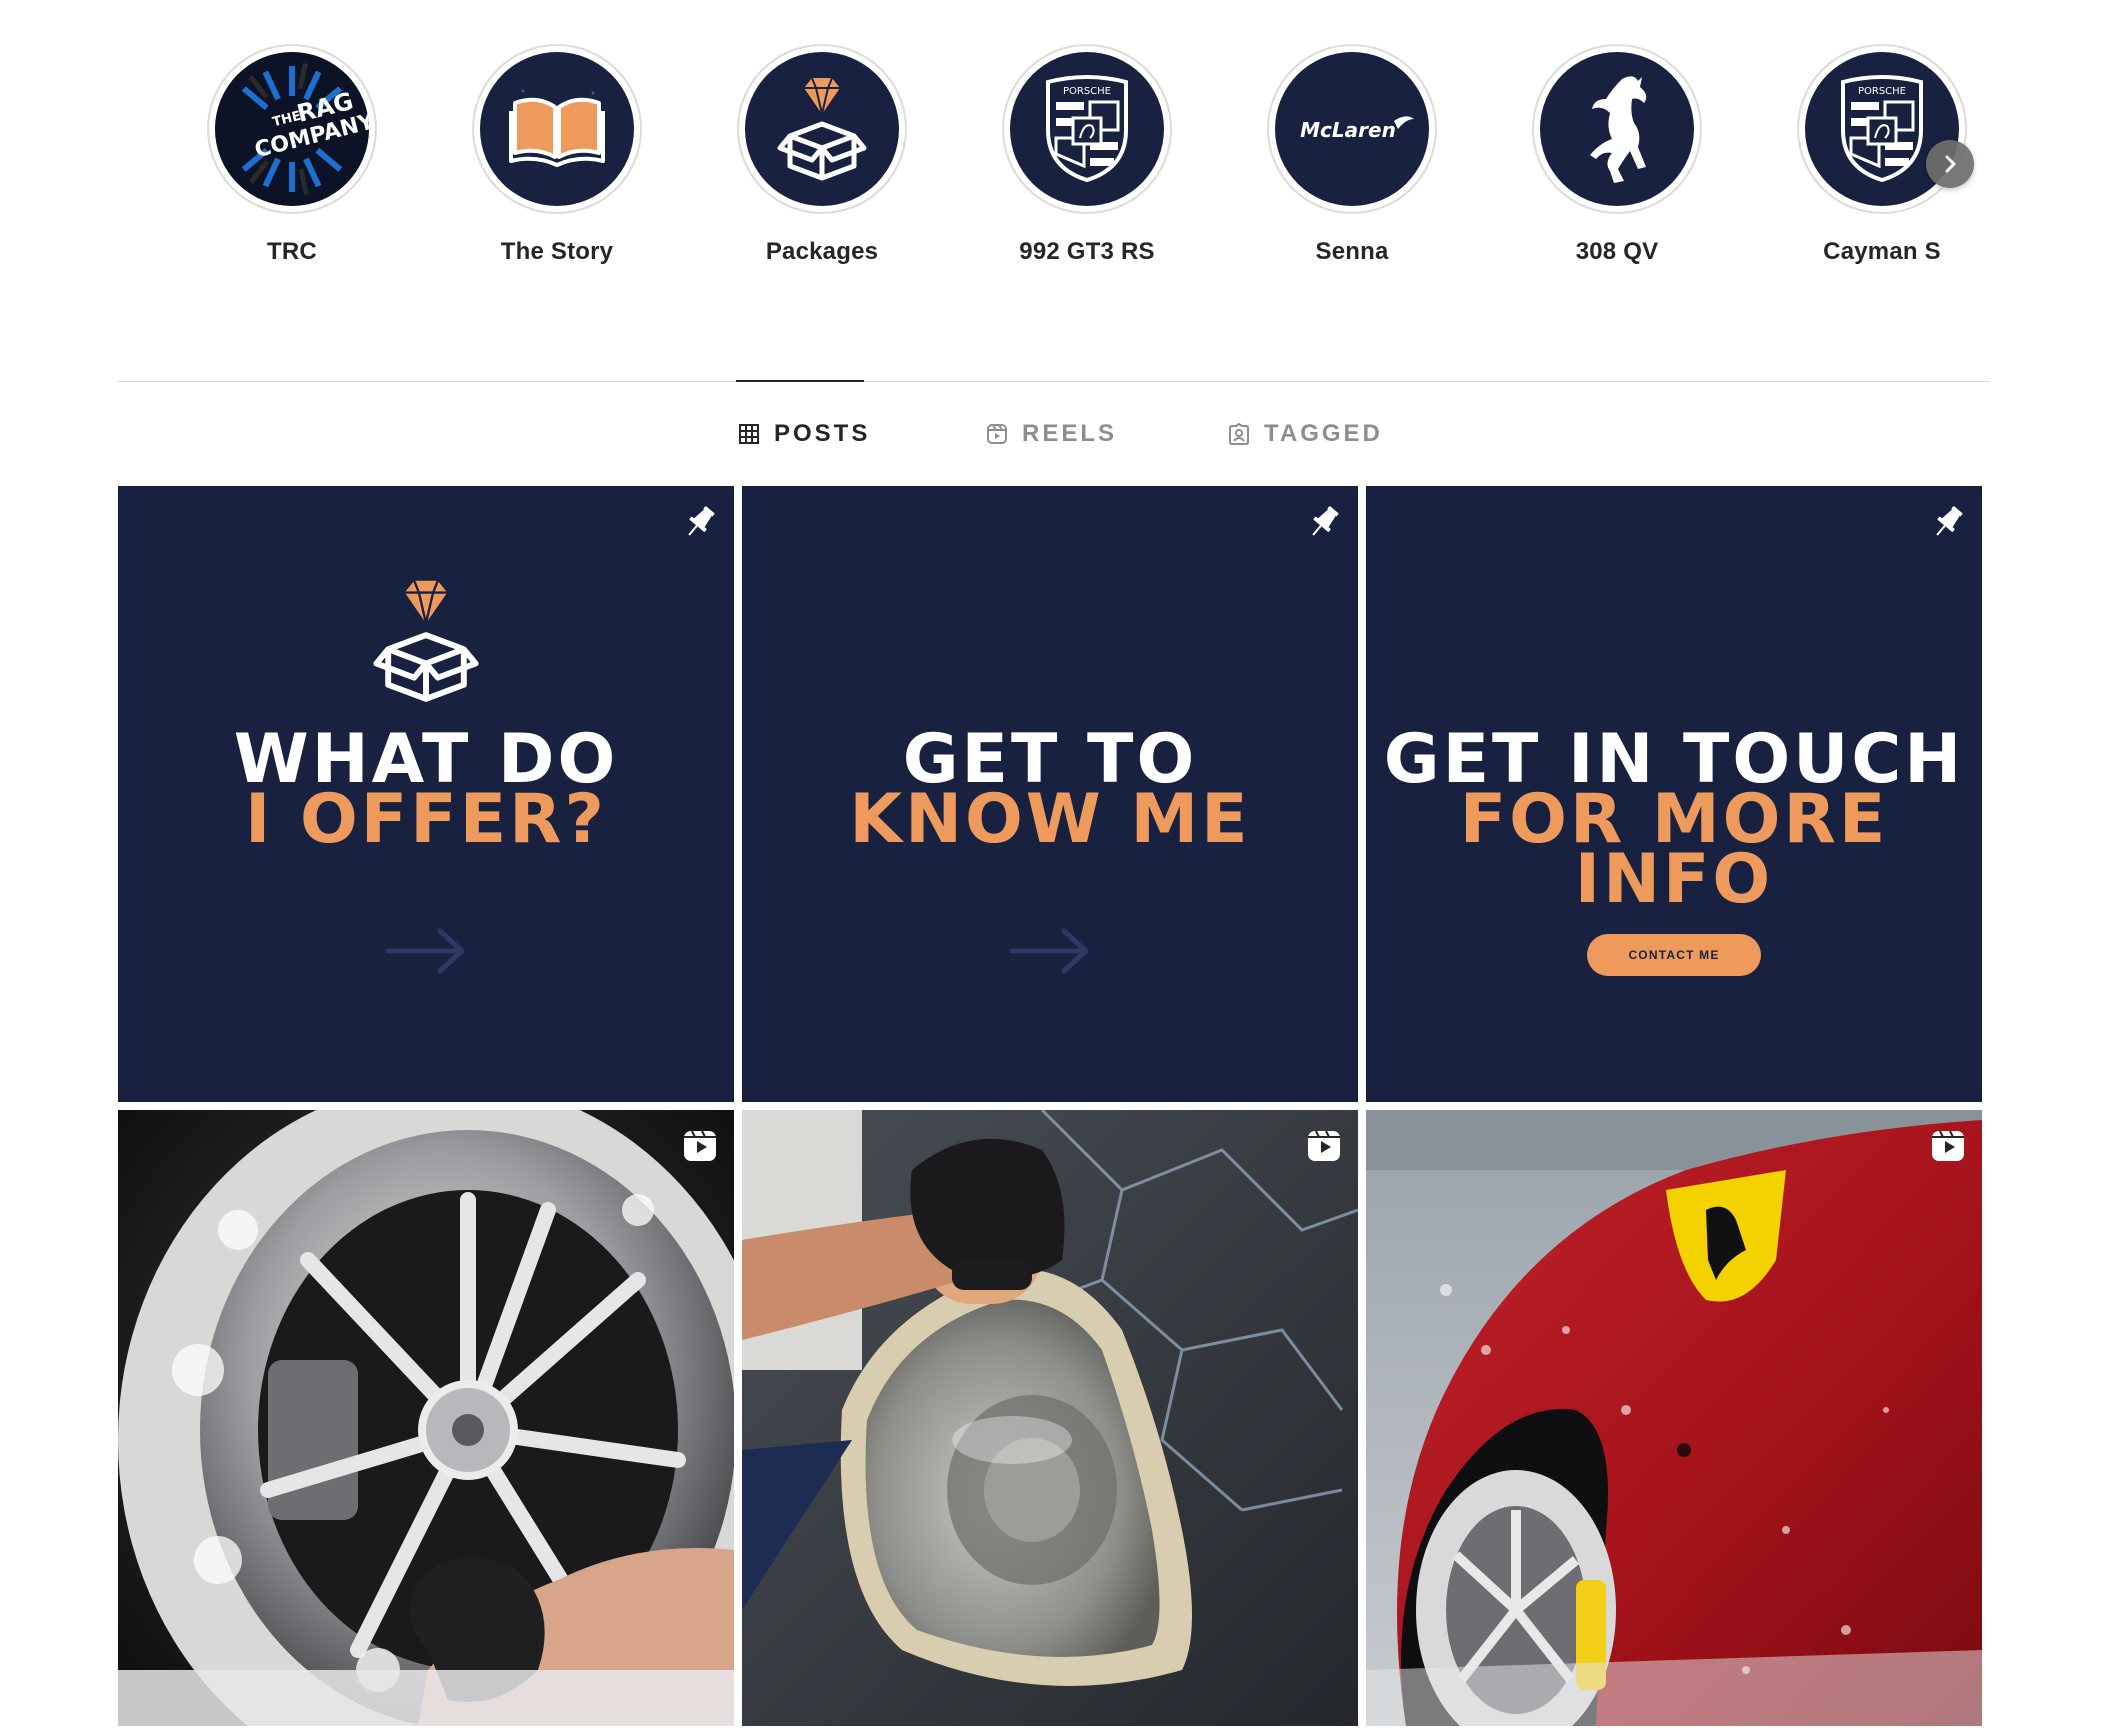 The width and height of the screenshot is (2110, 1730). I want to click on active-tab-indicator, so click(800, 381).